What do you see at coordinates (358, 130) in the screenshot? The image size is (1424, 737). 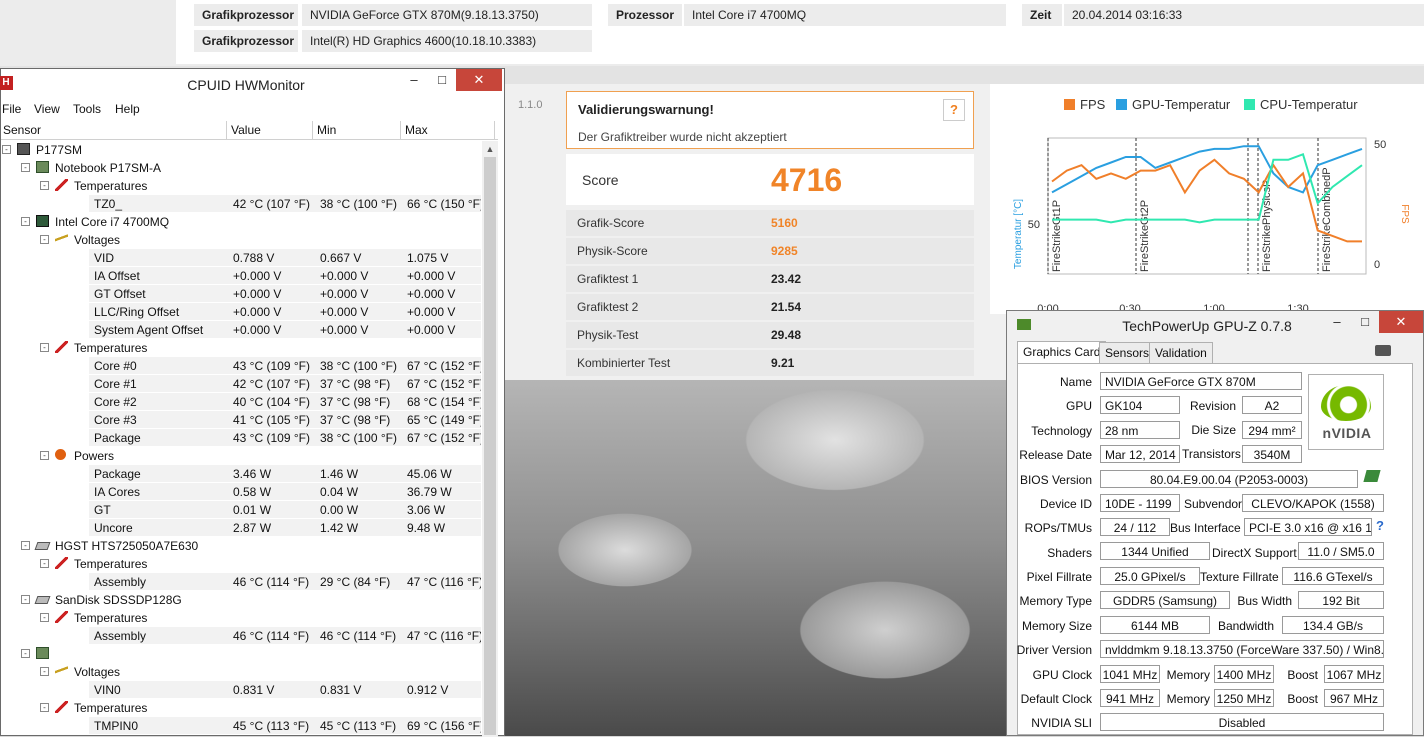 I see `column-min: Min` at bounding box center [358, 130].